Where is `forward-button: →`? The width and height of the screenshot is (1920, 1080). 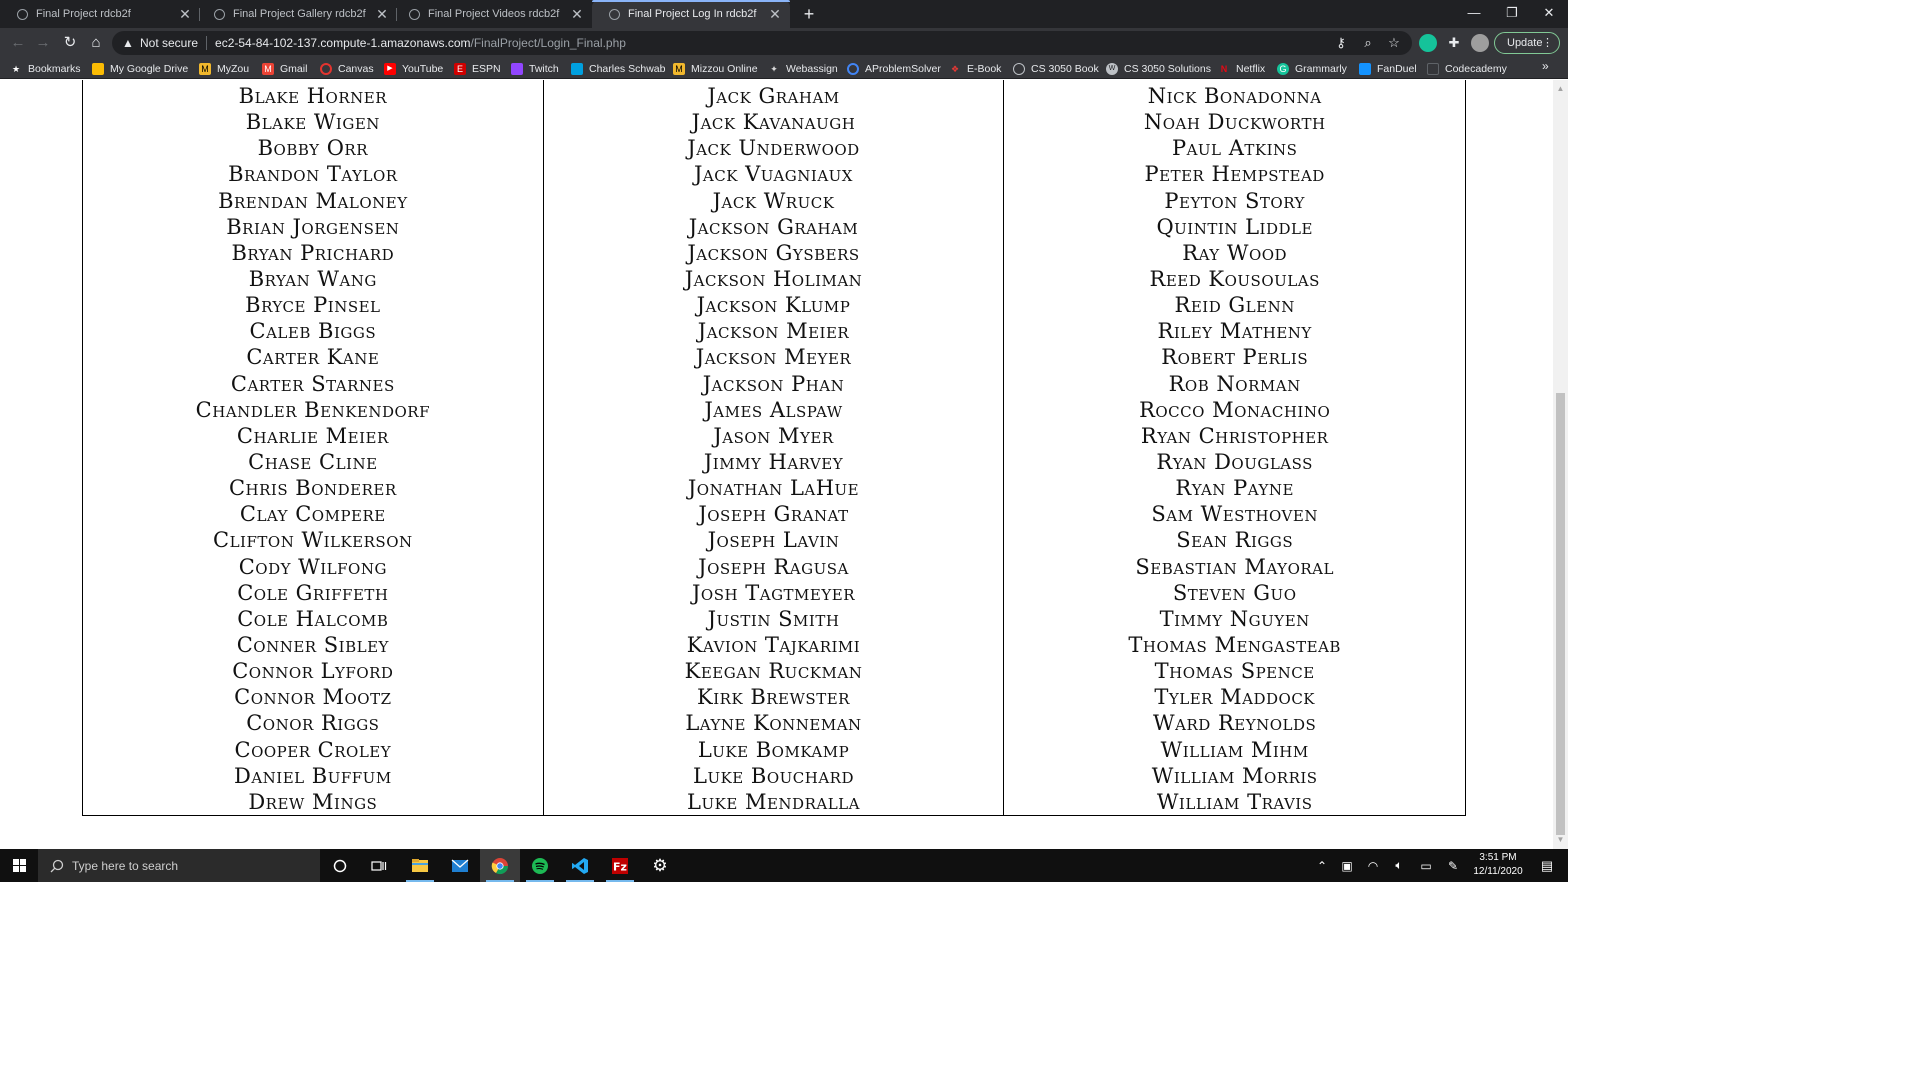 forward-button: → is located at coordinates (43, 43).